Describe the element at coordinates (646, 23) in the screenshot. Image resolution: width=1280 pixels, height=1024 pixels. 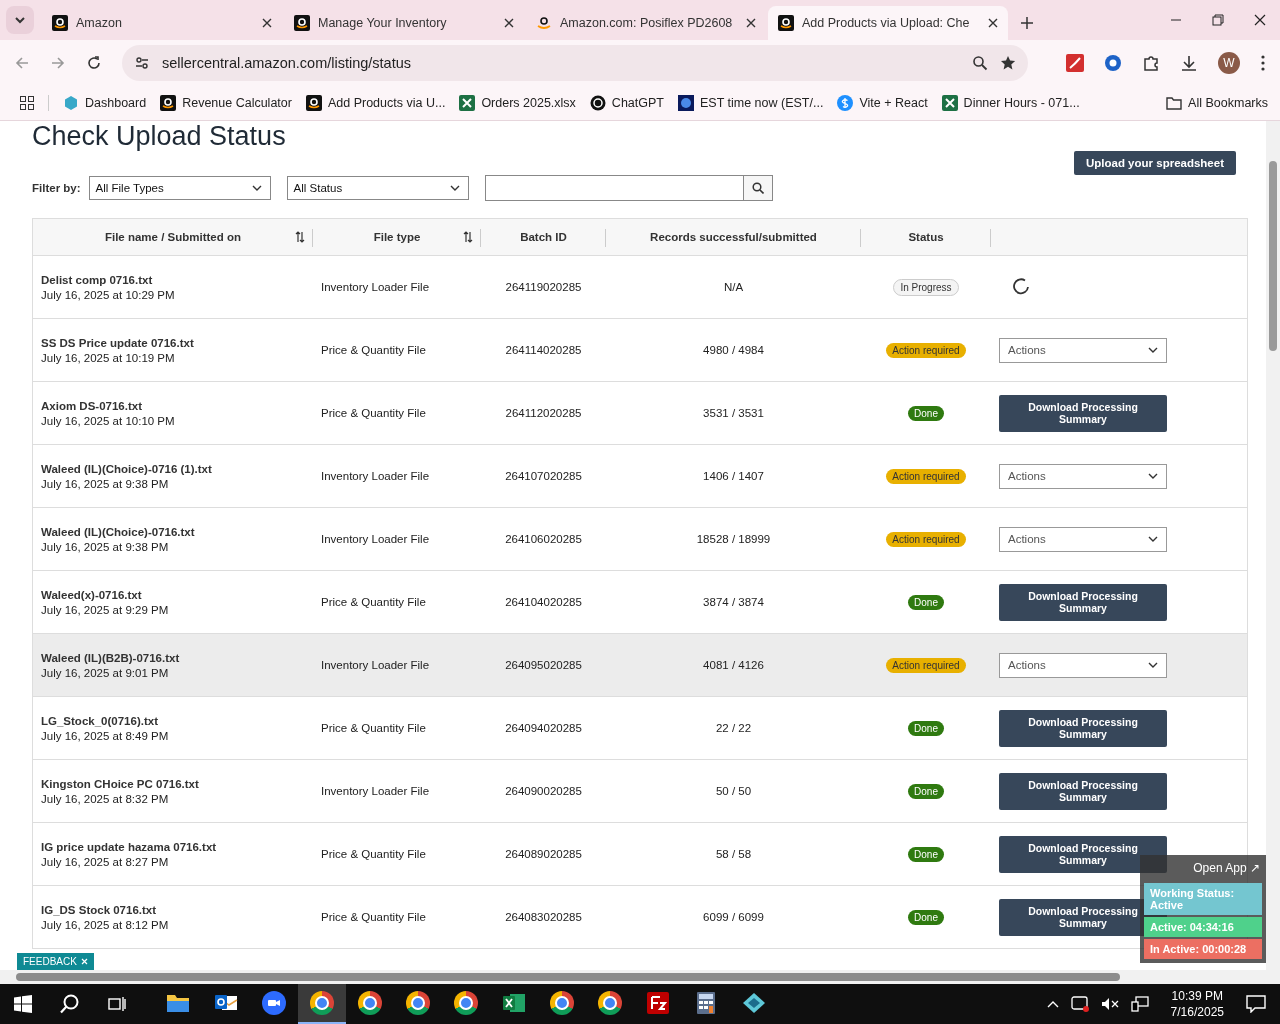
I see `browser-tab: Amazon.com: Posiflex PD2608` at that location.